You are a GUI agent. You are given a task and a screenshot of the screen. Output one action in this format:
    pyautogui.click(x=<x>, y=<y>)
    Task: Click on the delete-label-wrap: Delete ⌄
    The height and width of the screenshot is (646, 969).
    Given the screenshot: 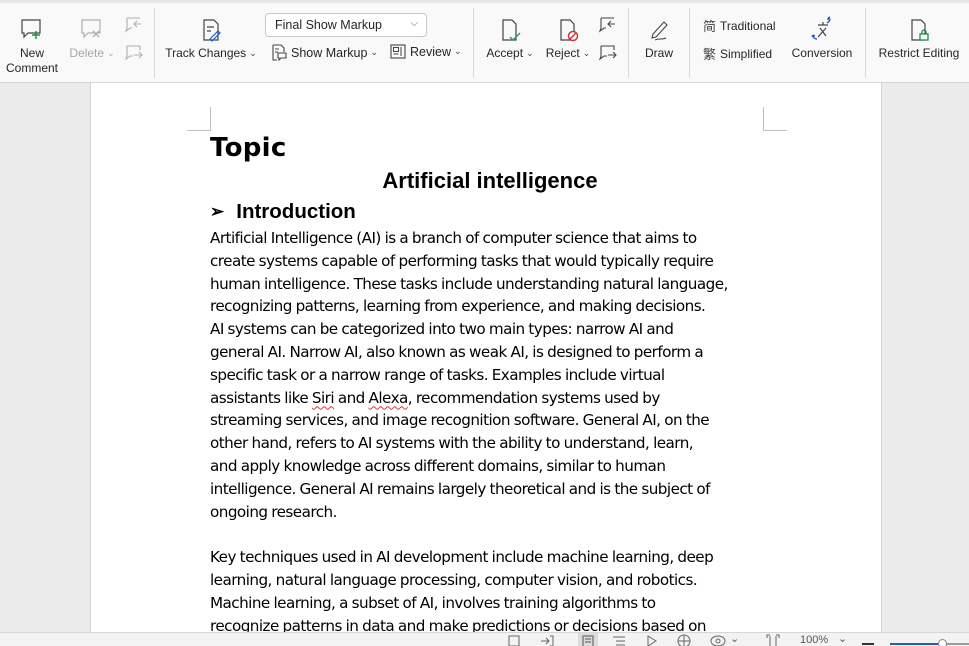 What is the action you would take?
    pyautogui.click(x=91, y=53)
    